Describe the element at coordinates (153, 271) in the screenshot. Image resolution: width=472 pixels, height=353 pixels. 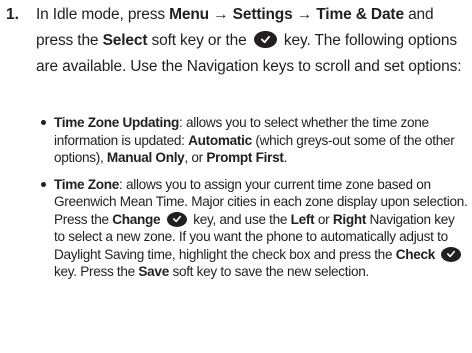
I see `save-key-label: Save` at that location.